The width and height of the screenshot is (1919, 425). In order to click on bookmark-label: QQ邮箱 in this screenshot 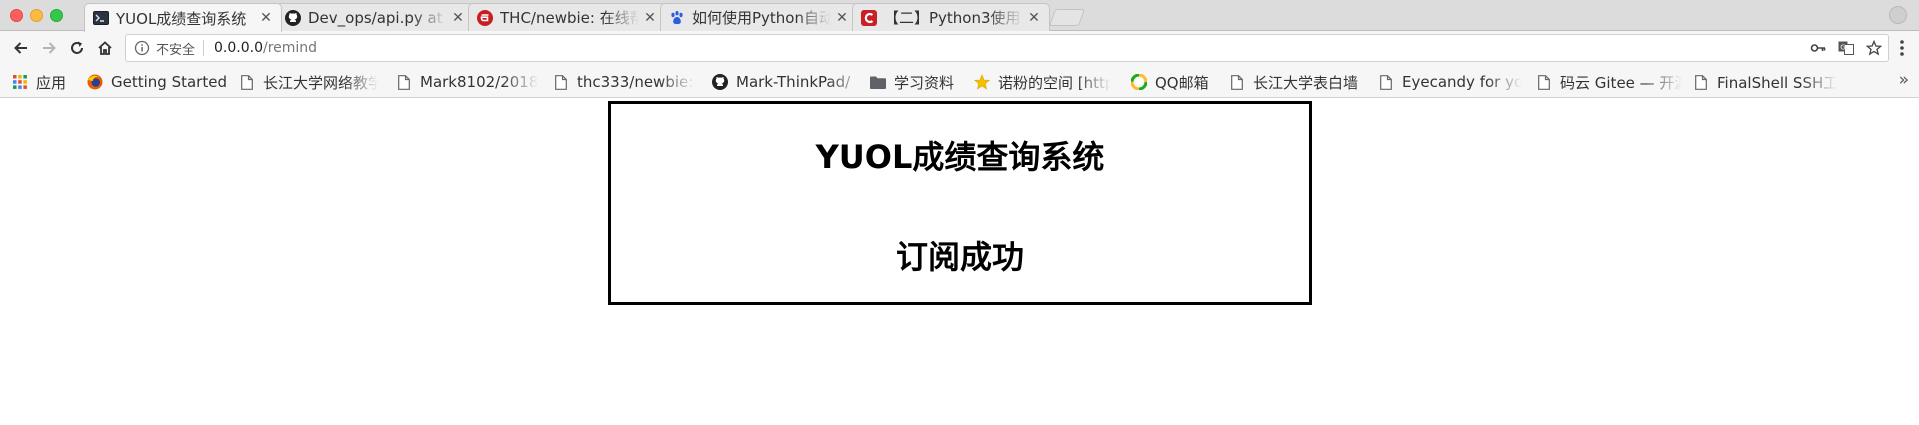, I will do `click(1182, 82)`.